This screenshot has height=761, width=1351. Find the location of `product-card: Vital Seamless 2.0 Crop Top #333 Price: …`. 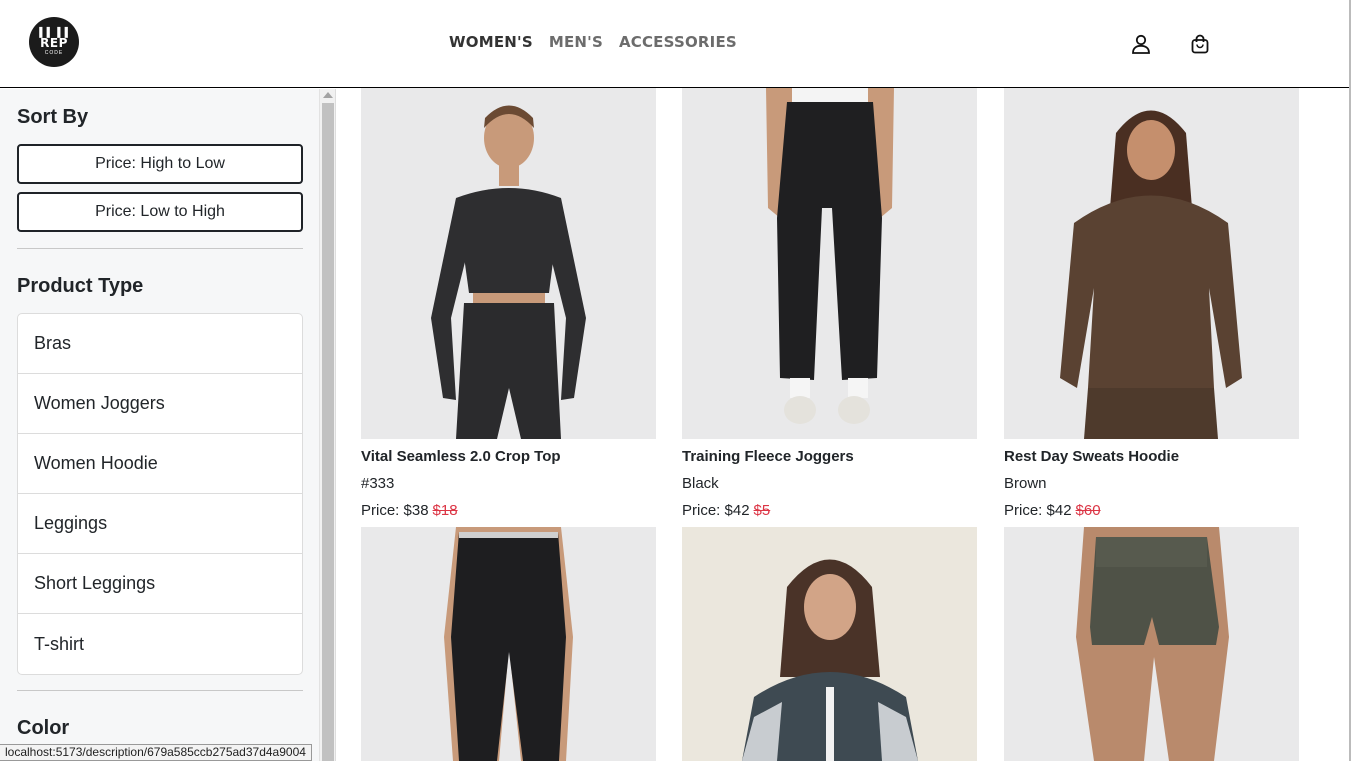

product-card: Vital Seamless 2.0 Crop Top #333 Price: … is located at coordinates (508, 308).